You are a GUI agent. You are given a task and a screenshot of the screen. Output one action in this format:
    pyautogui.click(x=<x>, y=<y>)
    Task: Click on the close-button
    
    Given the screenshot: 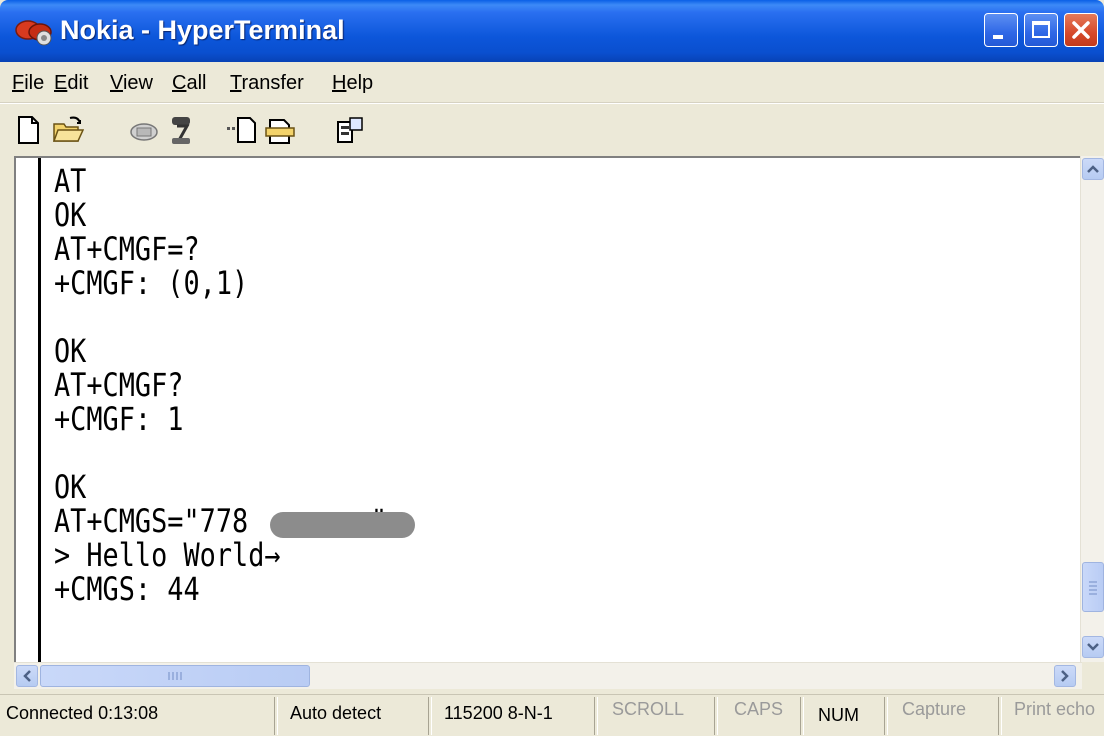 What is the action you would take?
    pyautogui.click(x=1081, y=30)
    